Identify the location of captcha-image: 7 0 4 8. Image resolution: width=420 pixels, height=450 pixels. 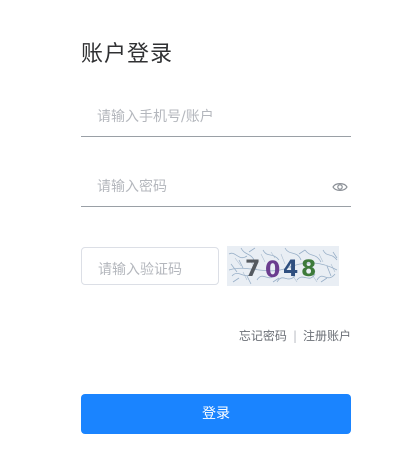
(283, 266).